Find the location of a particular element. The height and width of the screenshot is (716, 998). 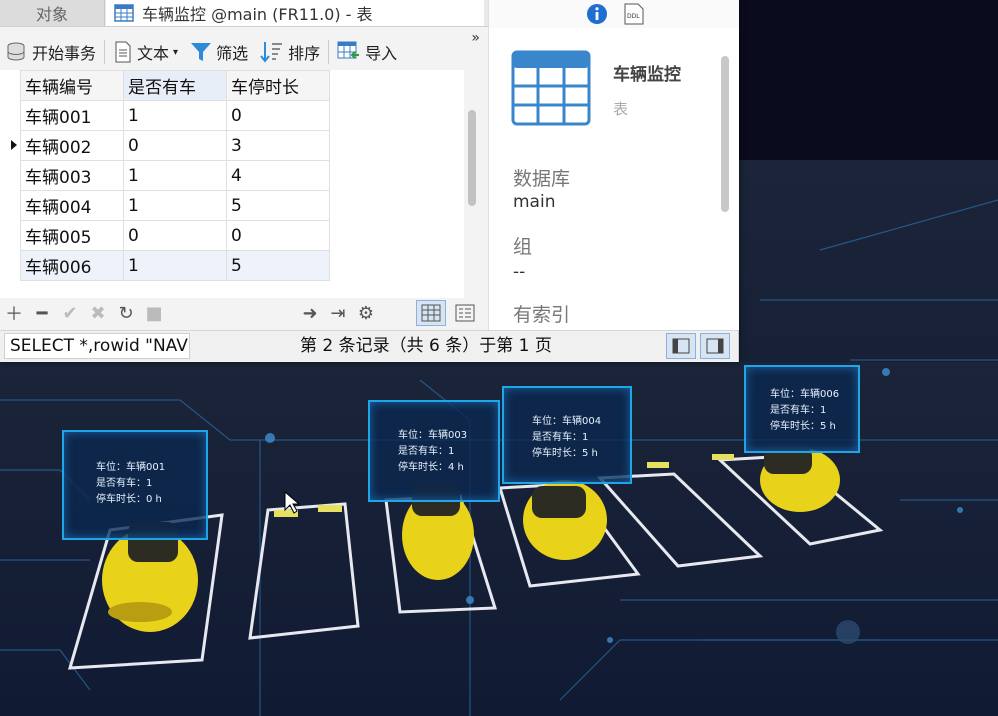

sort-button: 排序 is located at coordinates (290, 52).